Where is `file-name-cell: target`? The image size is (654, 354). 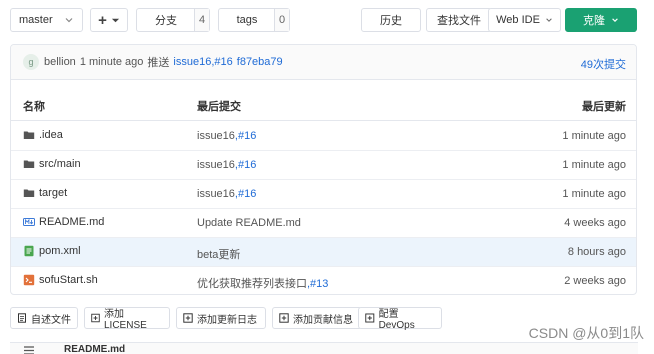 file-name-cell: target is located at coordinates (45, 193).